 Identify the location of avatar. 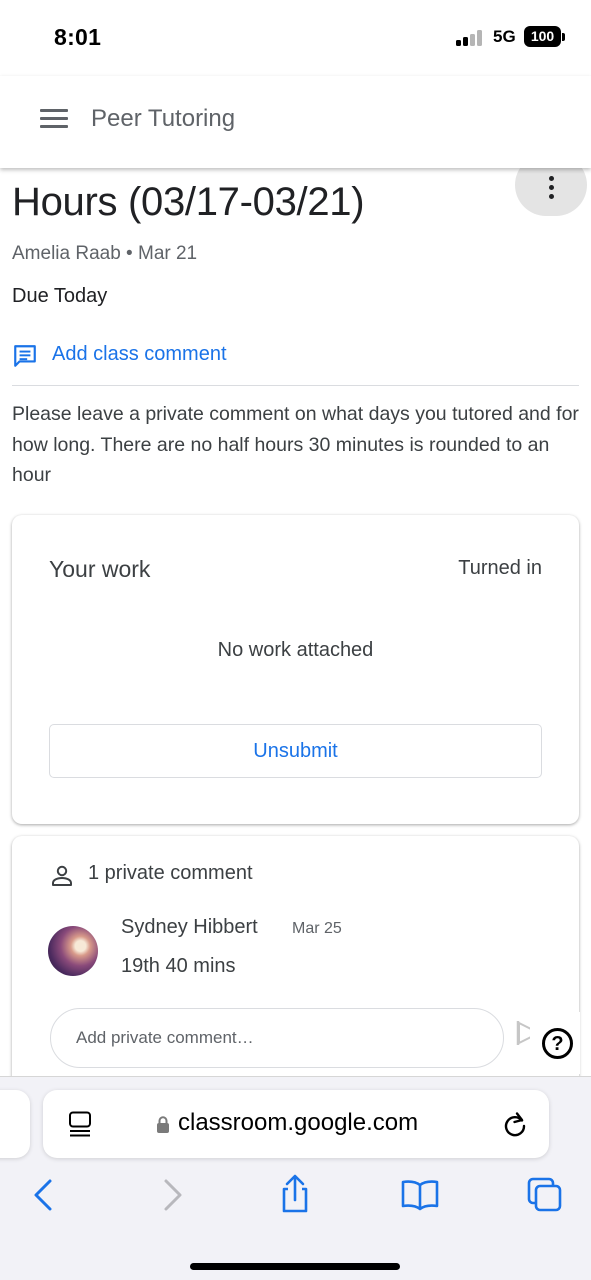
(73, 951).